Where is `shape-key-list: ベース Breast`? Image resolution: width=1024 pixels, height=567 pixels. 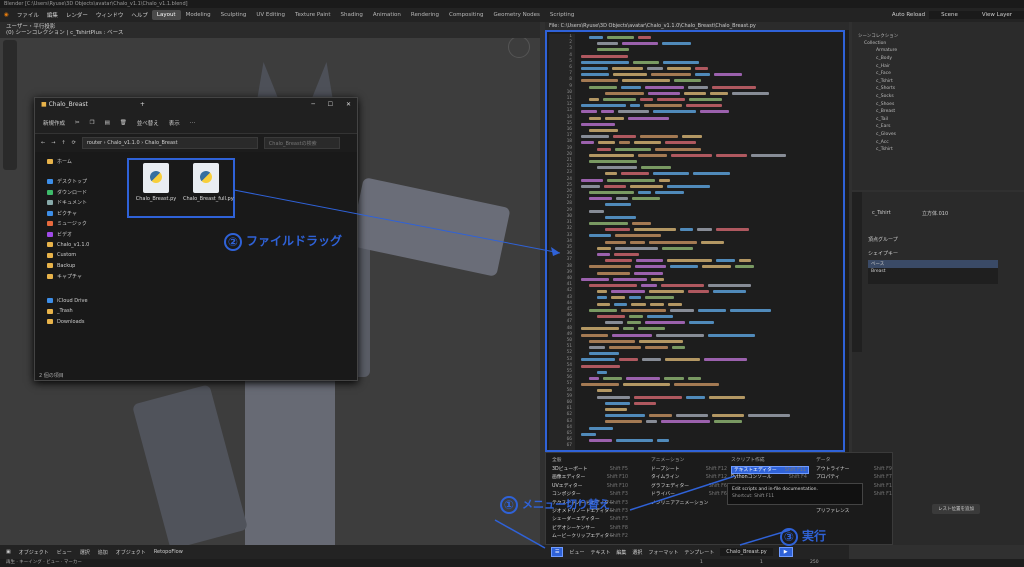
shape-key-list: ベース Breast is located at coordinates (933, 272).